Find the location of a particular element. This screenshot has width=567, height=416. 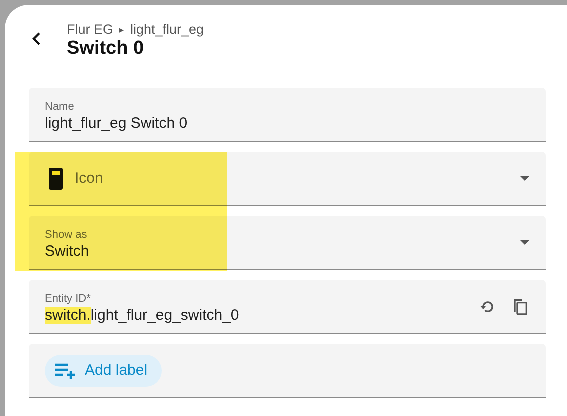

field-label: Show as is located at coordinates (66, 235).